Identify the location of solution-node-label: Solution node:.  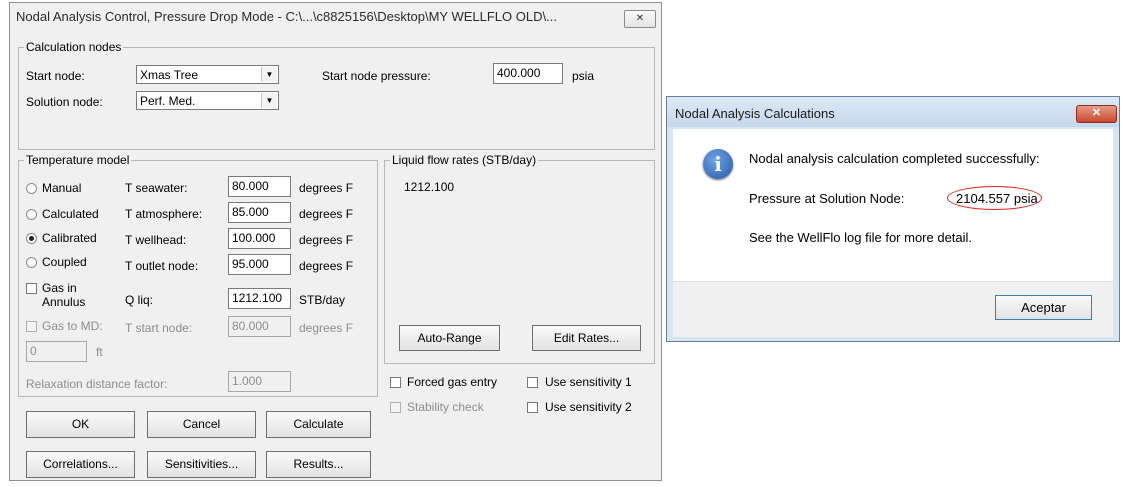
(64, 102).